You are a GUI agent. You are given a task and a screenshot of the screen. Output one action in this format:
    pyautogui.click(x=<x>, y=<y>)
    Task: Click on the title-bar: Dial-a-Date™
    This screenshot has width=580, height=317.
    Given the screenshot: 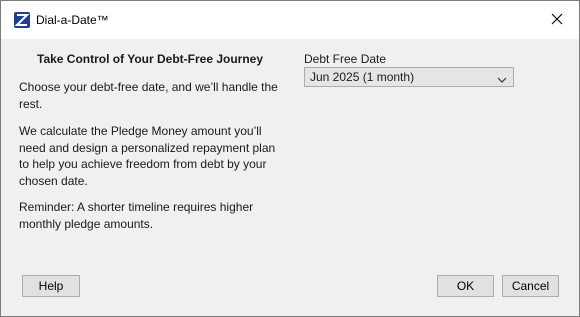 What is the action you would take?
    pyautogui.click(x=290, y=20)
    